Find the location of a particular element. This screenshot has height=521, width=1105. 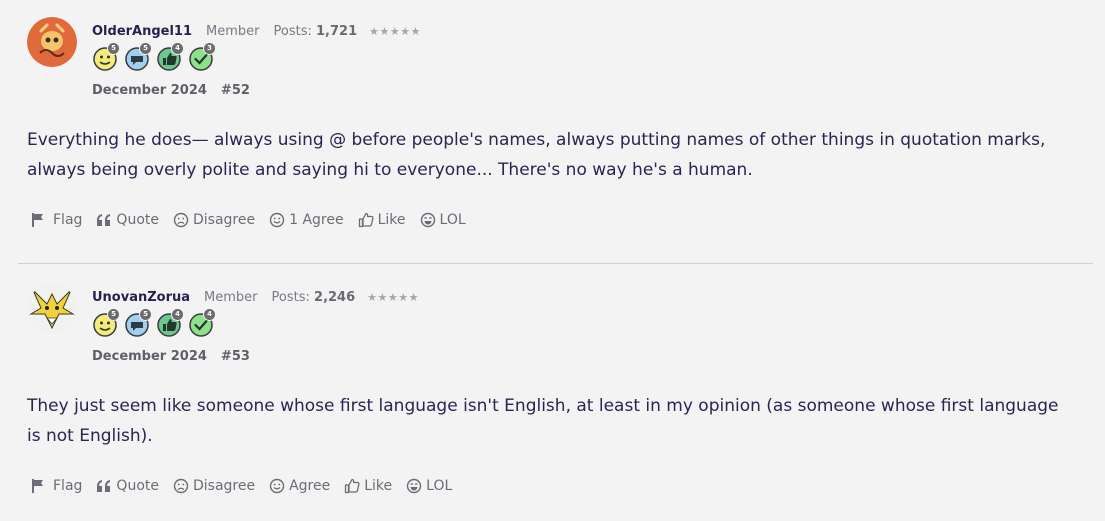

post-dateline: December 2024 #53 is located at coordinates (171, 356).